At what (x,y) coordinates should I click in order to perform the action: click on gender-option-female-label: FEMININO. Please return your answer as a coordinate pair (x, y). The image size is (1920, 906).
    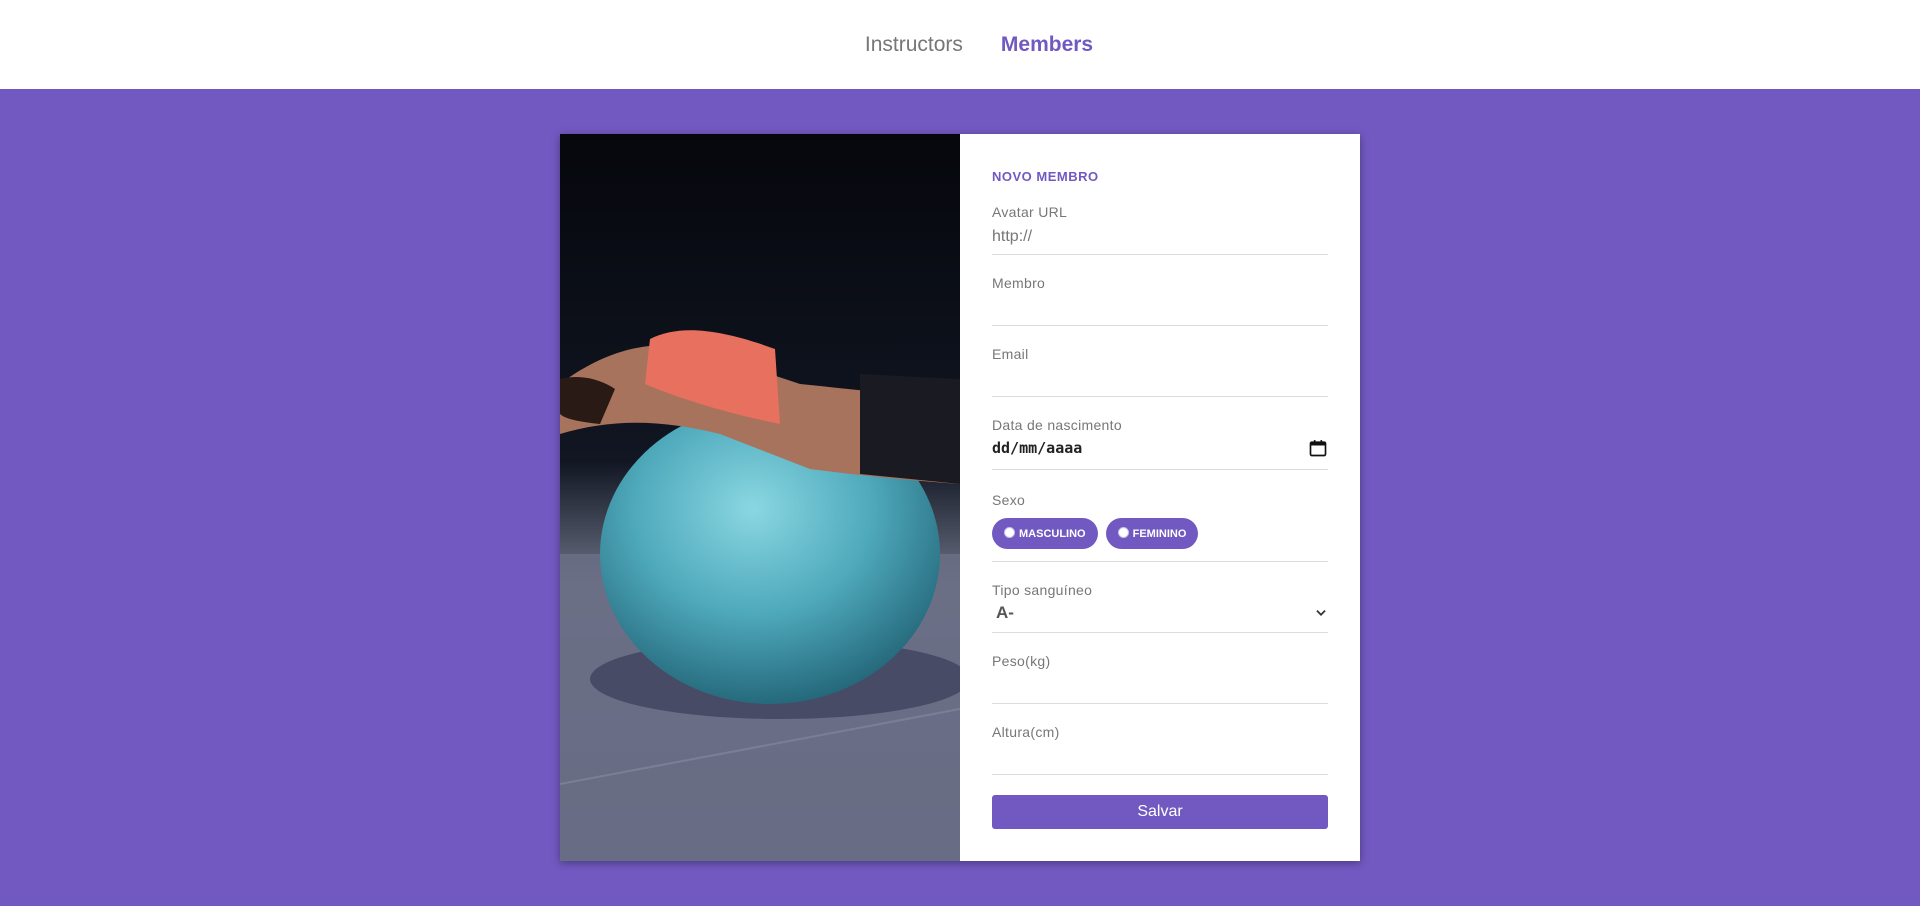
    Looking at the image, I should click on (1159, 533).